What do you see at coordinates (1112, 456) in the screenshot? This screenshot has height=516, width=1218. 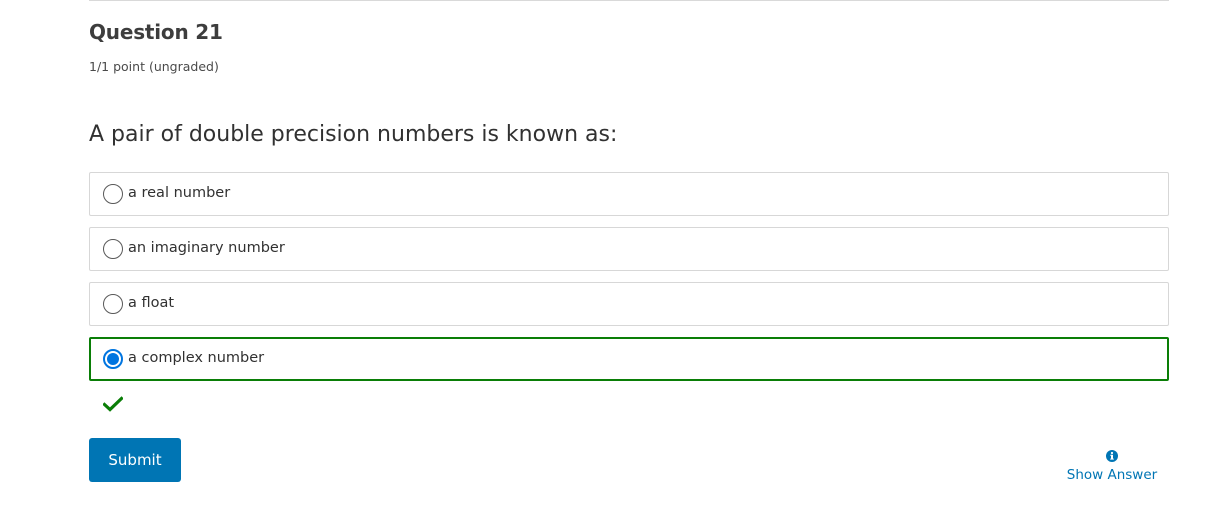 I see `info-icon` at bounding box center [1112, 456].